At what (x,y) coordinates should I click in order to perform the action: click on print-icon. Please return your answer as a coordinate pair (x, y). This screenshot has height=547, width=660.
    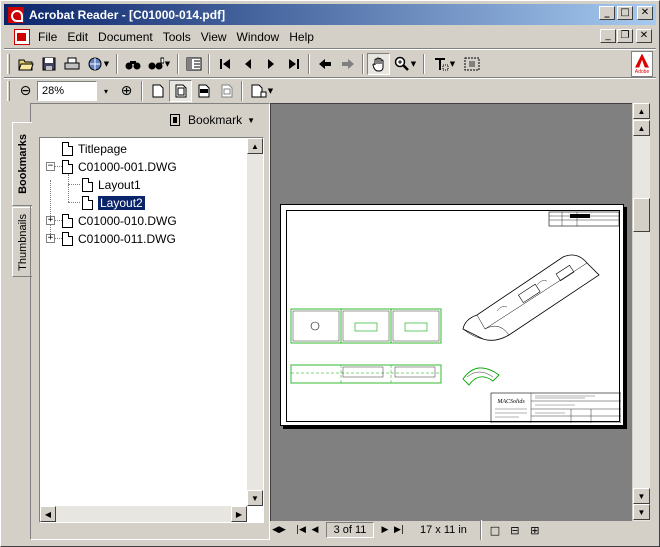
    Looking at the image, I should click on (71, 64).